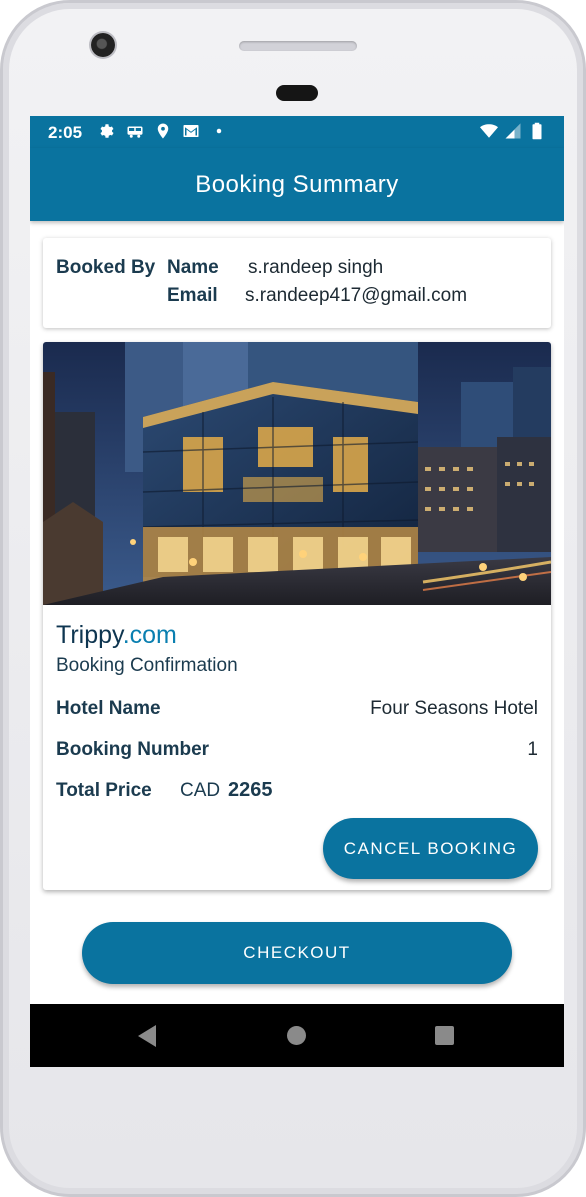 The width and height of the screenshot is (586, 1197). I want to click on email-value: s.randeep417@gmail.com, so click(356, 295).